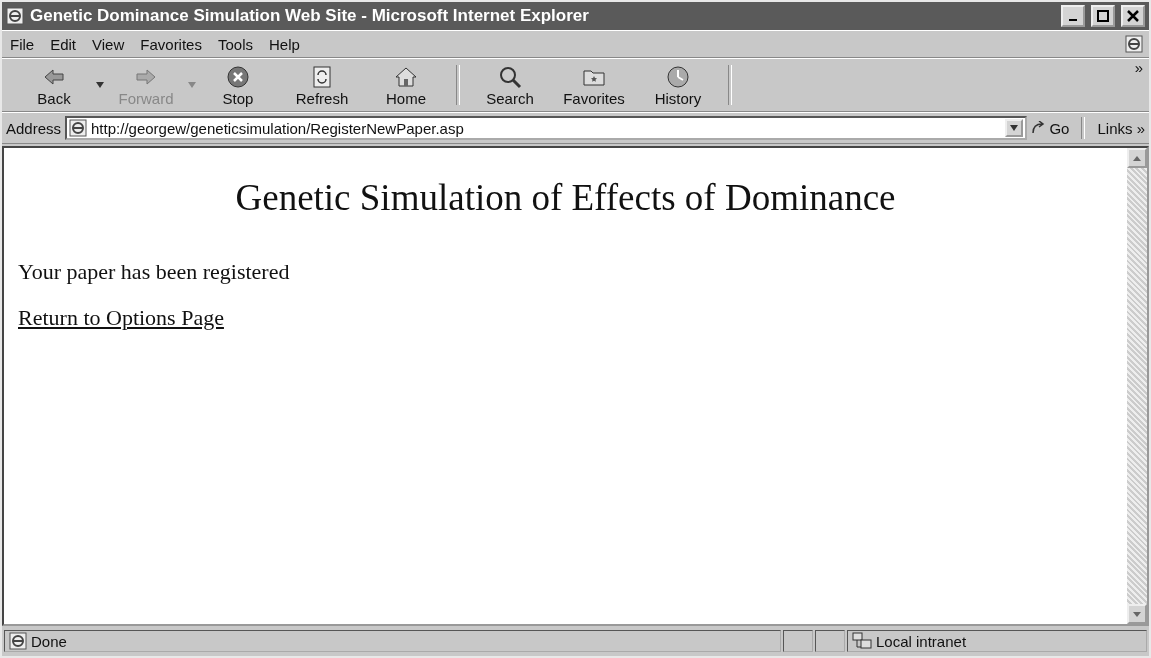  Describe the element at coordinates (154, 272) in the screenshot. I see `confirmation-message: Your paper has been registered` at that location.